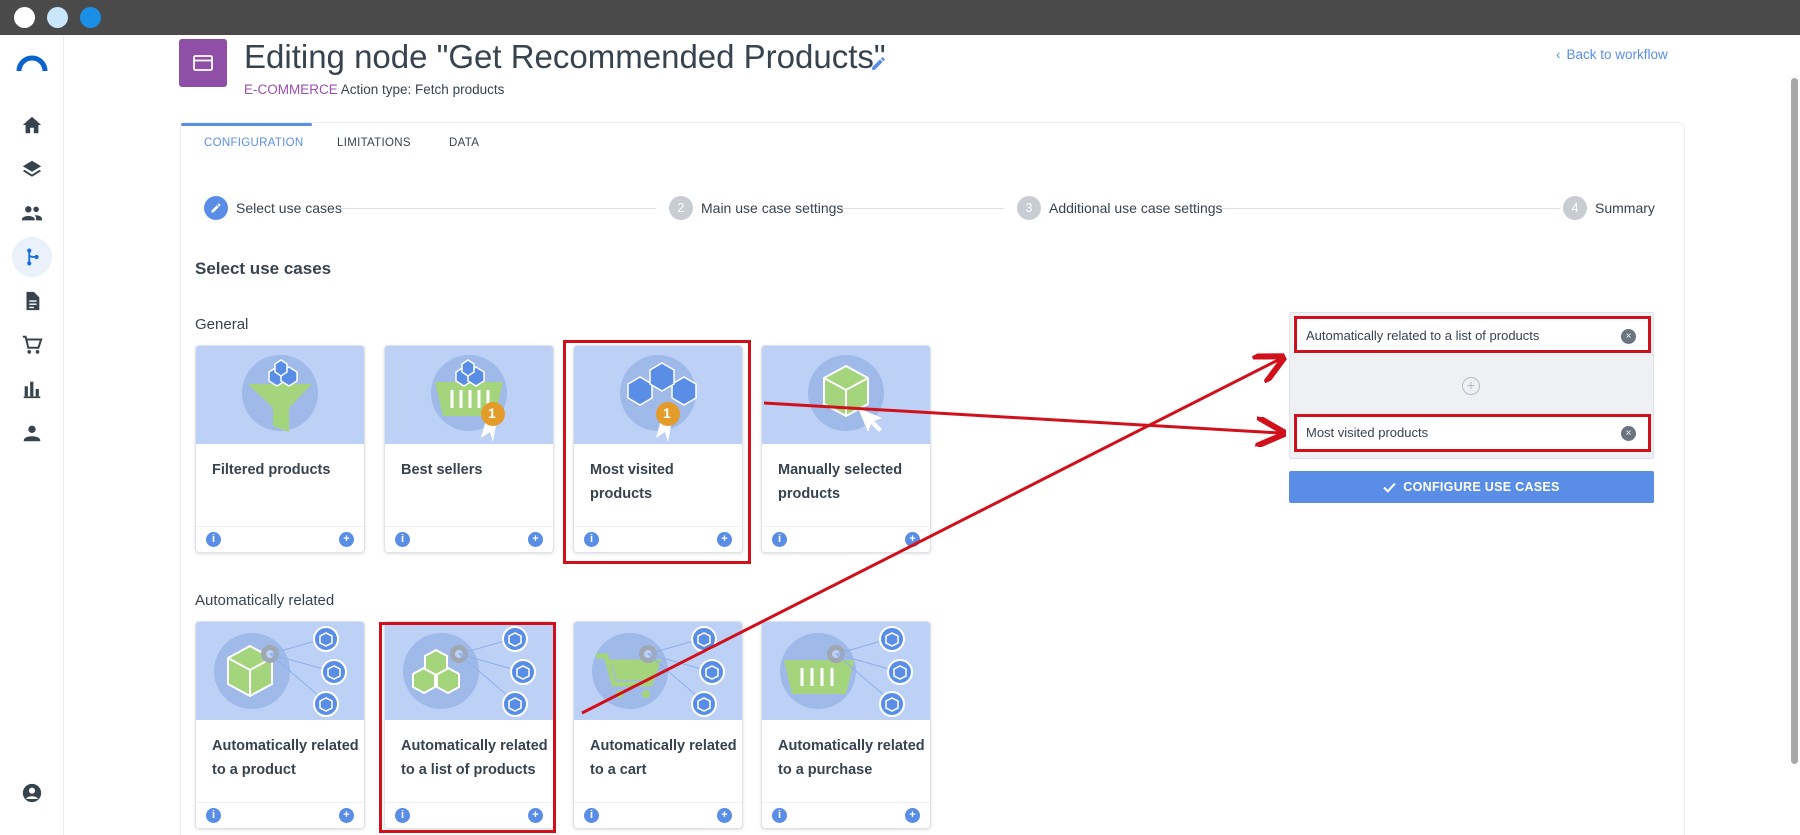  I want to click on step-1-label: Select use cases, so click(289, 208).